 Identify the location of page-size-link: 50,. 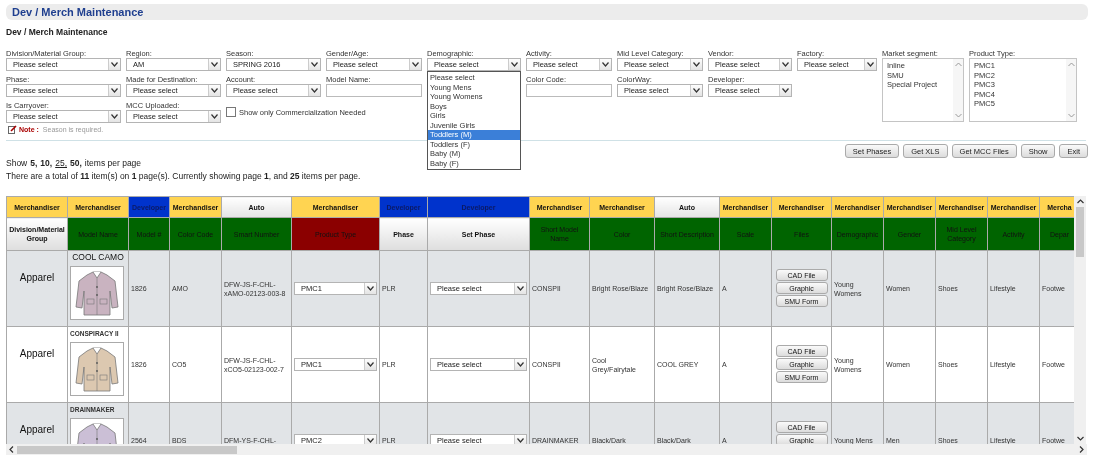
(76, 163).